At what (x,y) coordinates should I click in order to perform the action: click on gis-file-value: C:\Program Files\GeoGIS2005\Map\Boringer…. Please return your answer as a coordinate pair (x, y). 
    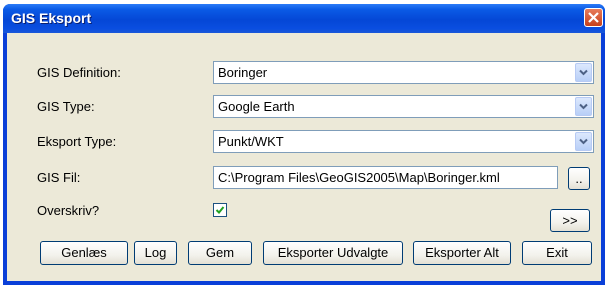
    Looking at the image, I should click on (359, 177).